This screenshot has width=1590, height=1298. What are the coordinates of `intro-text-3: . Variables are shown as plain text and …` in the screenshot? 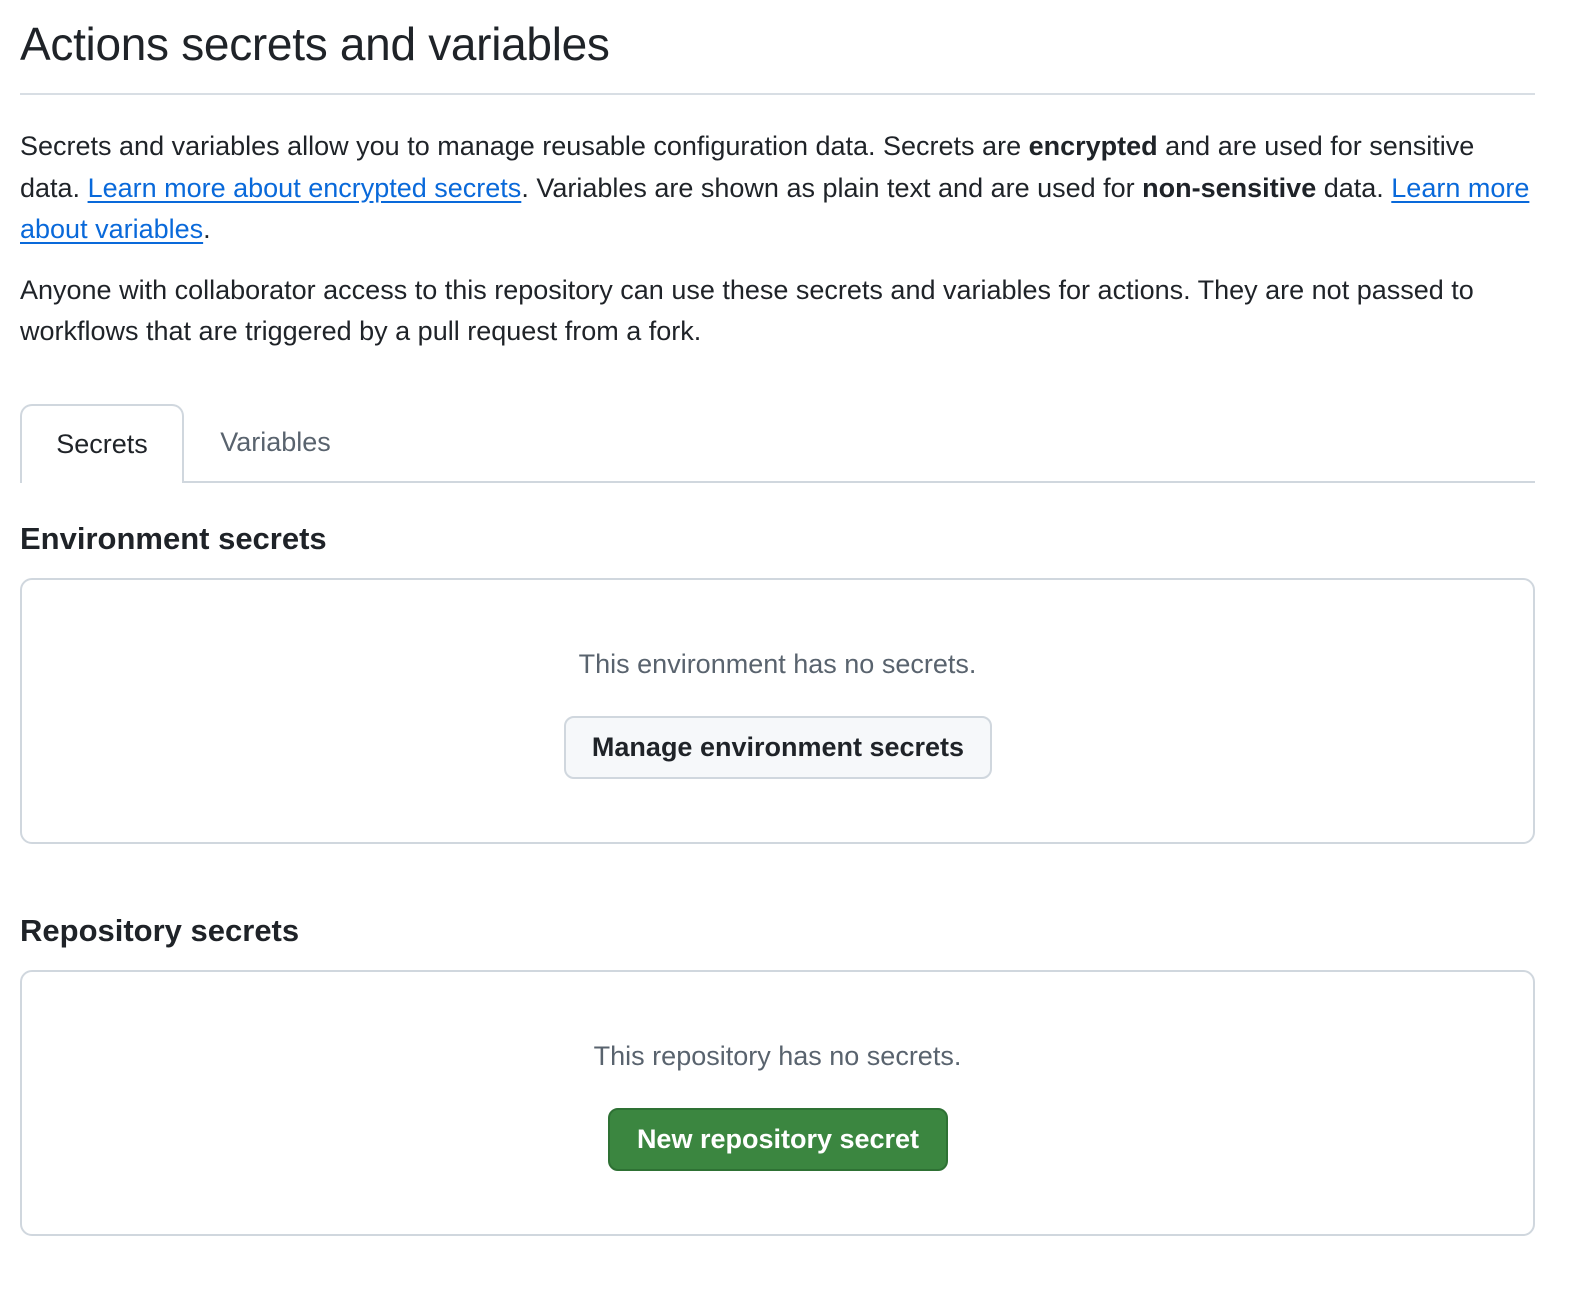 It's located at (832, 187).